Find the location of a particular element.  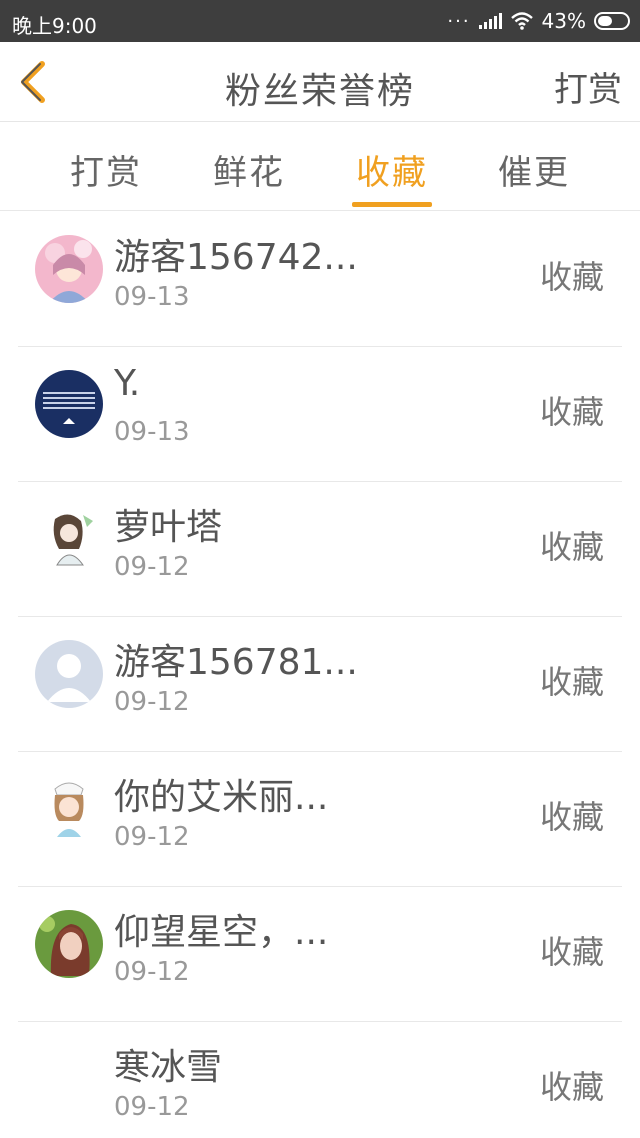

tab-bar: 打赏 鲜花 收藏 催更 is located at coordinates (320, 167).